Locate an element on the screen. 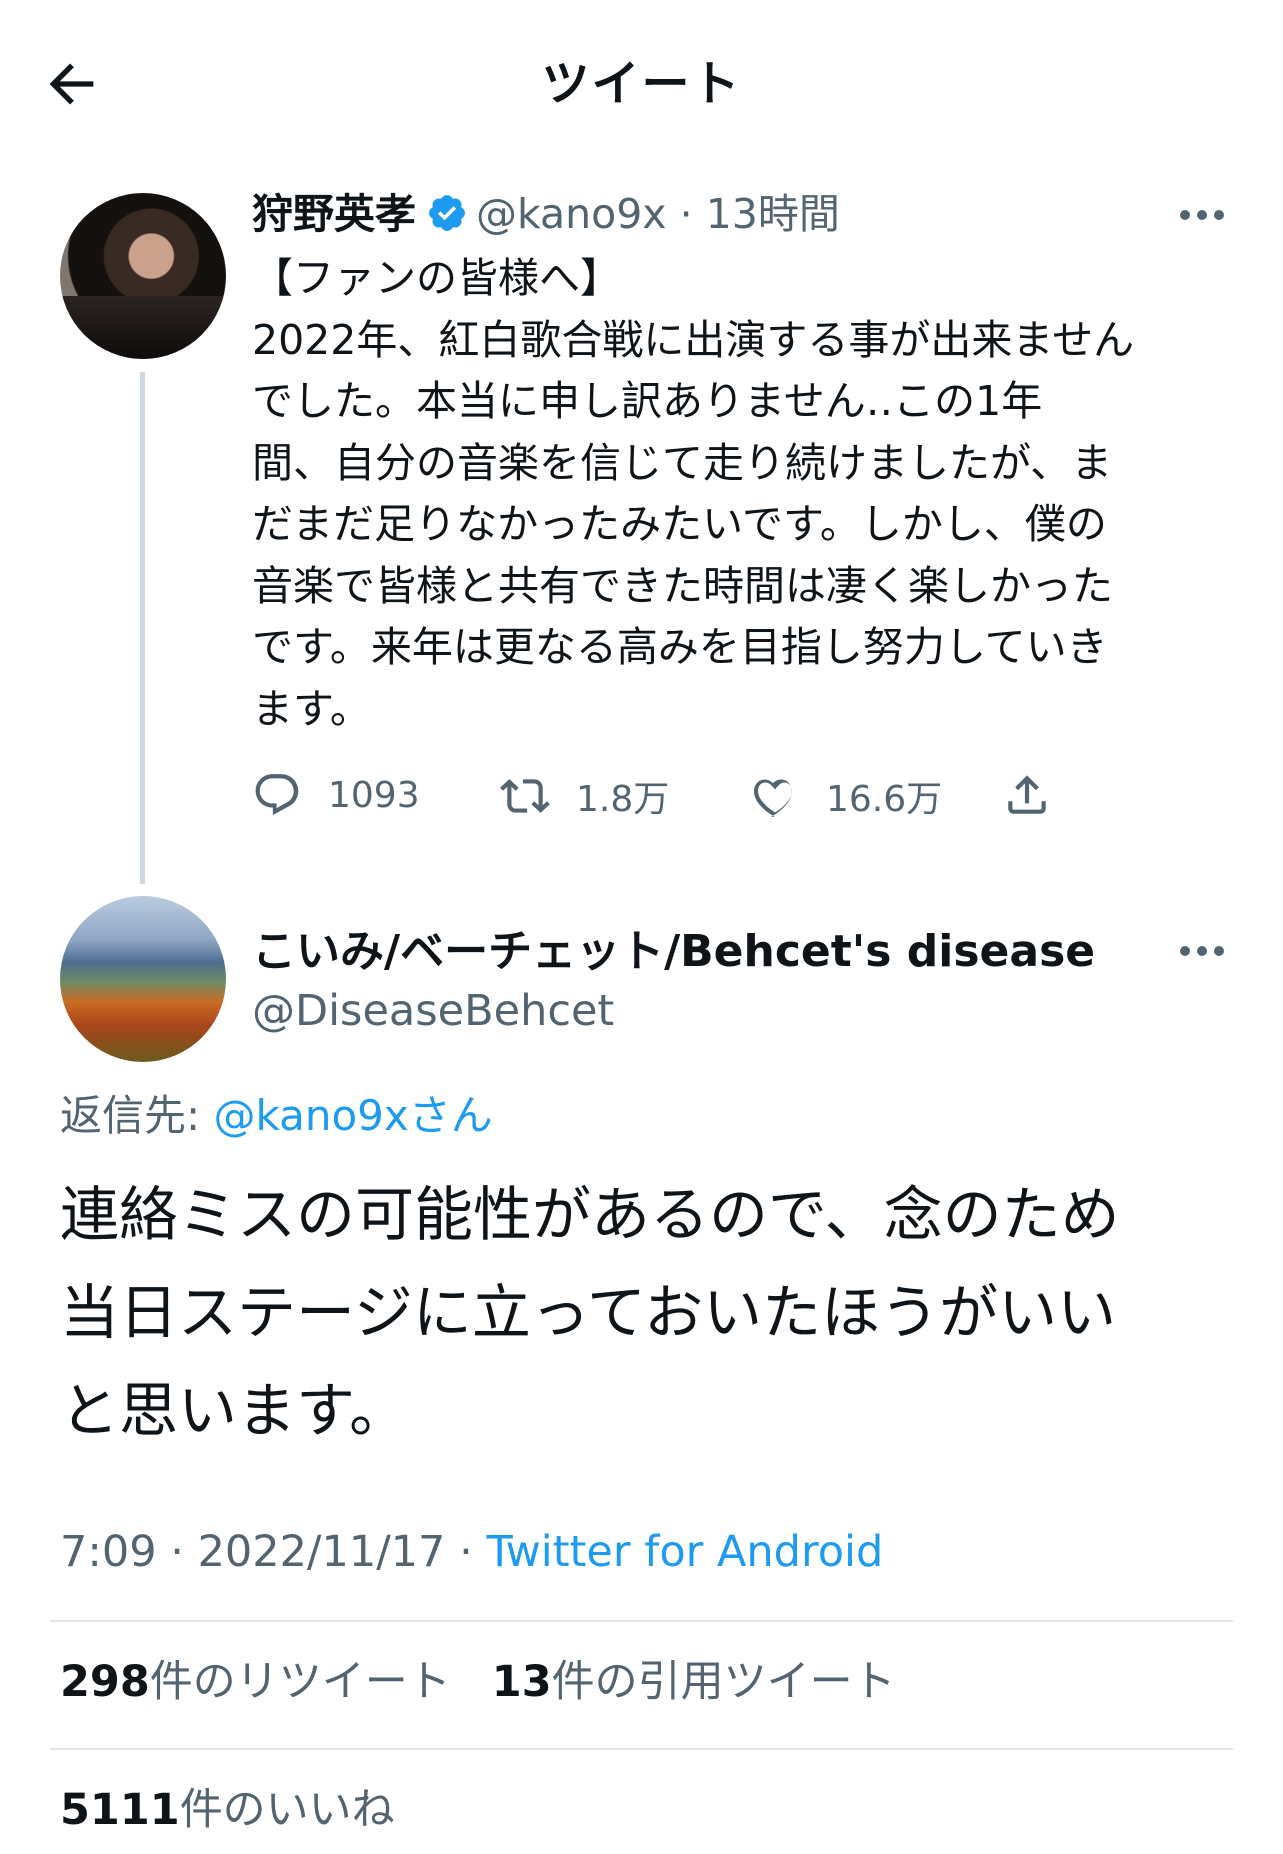 The image size is (1283, 1854). thread-line is located at coordinates (142, 628).